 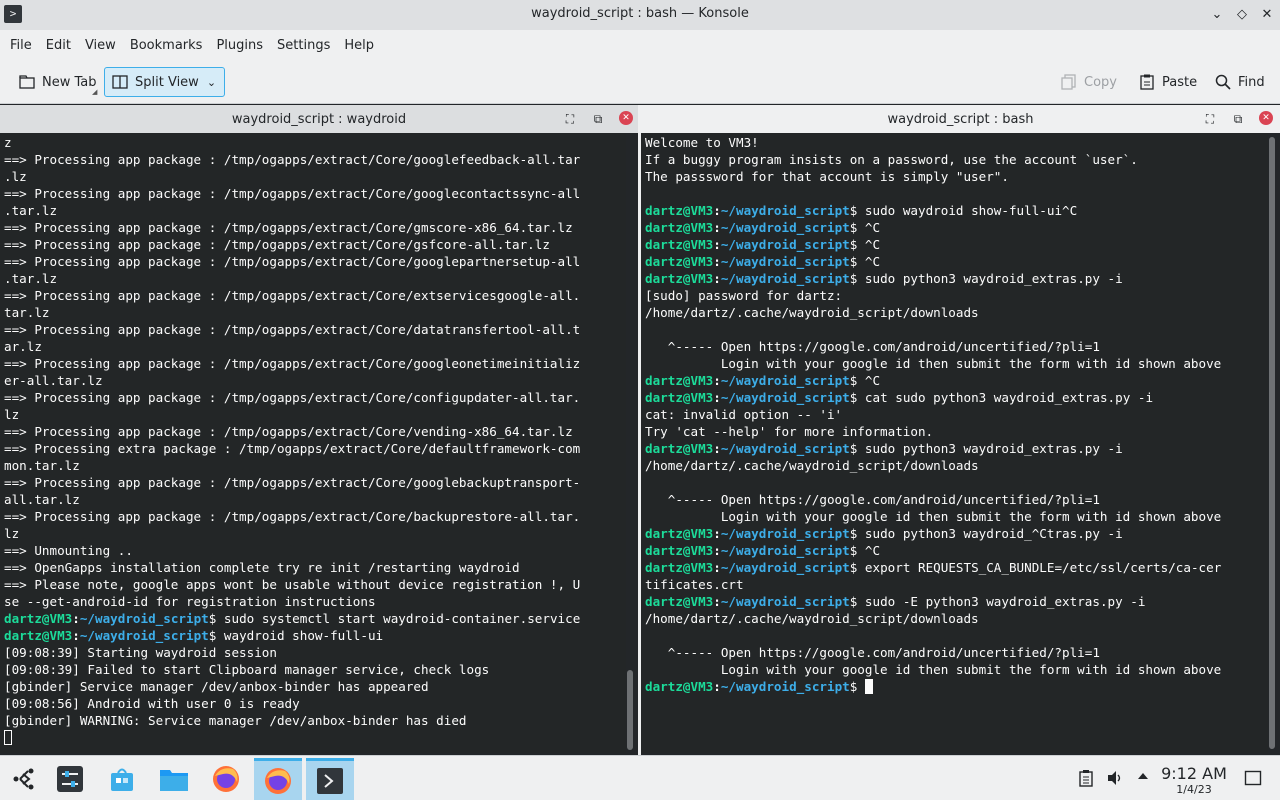 What do you see at coordinates (956, 142) in the screenshot?
I see `terminal-line: Welcome to VM3!` at bounding box center [956, 142].